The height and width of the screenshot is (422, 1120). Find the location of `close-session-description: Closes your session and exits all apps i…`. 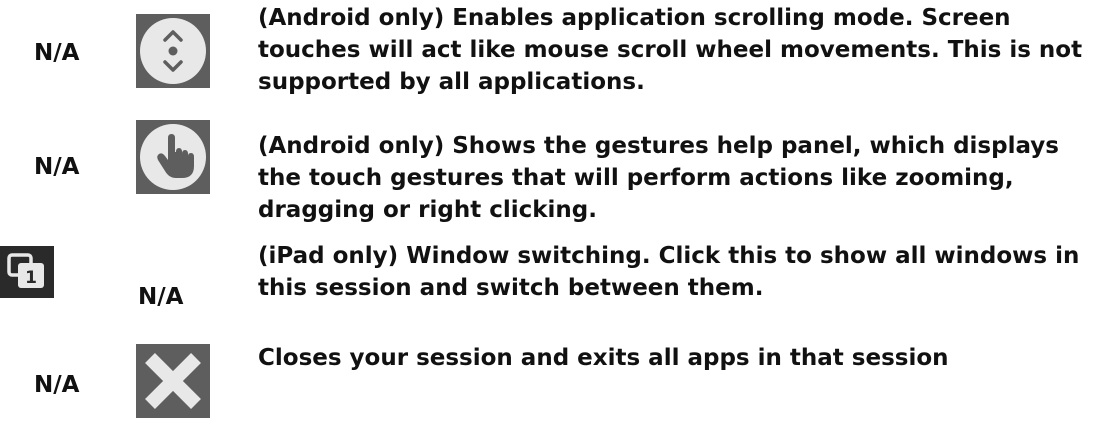

close-session-description: Closes your session and exits all apps i… is located at coordinates (603, 358).